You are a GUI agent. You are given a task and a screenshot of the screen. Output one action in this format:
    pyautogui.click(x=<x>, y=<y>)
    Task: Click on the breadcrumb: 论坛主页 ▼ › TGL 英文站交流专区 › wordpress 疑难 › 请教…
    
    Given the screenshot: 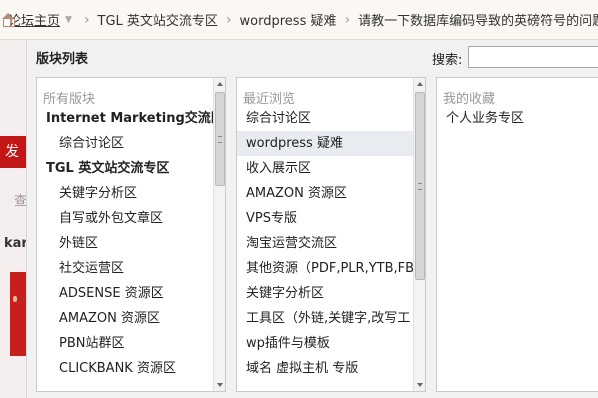 What is the action you would take?
    pyautogui.click(x=299, y=20)
    